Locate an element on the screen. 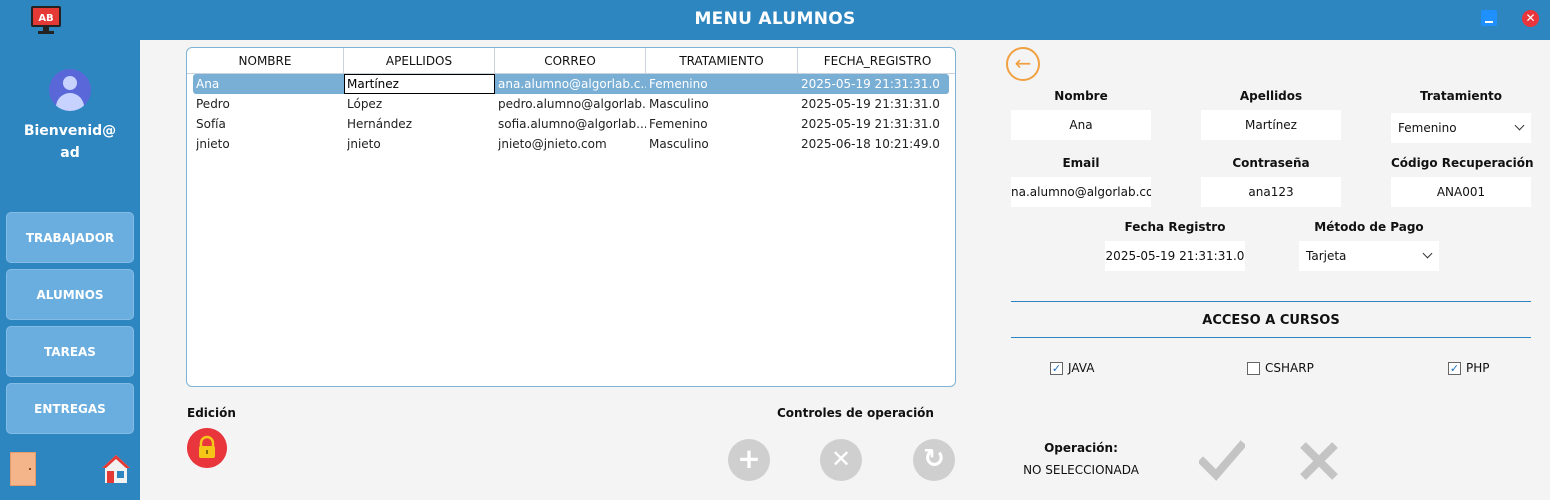  password-field: ana123 is located at coordinates (1271, 192).